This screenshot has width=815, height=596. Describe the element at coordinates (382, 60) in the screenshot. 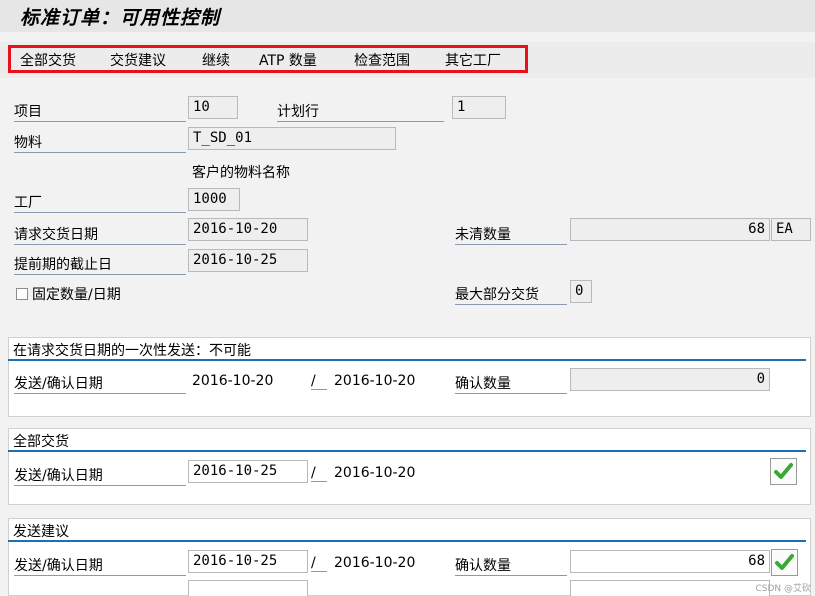

I see `toolbar-check-scope: 检查范围` at that location.